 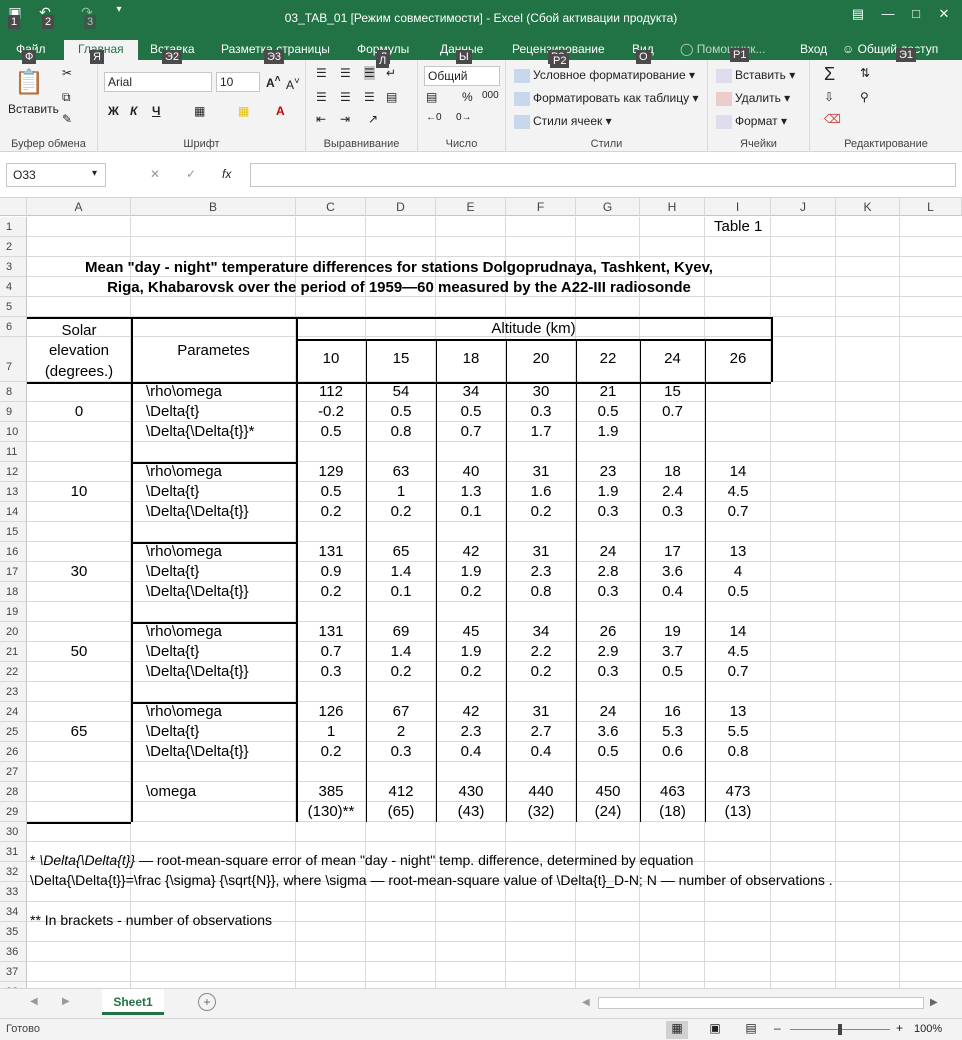 I want to click on sheet-tab-sheet1: Sheet1, so click(x=133, y=1002).